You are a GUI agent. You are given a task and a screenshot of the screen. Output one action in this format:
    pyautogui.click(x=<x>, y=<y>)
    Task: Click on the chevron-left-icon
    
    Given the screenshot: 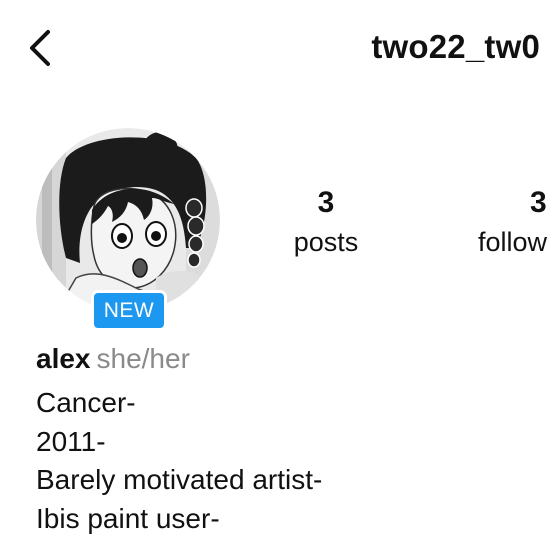 What is the action you would take?
    pyautogui.click(x=40, y=48)
    